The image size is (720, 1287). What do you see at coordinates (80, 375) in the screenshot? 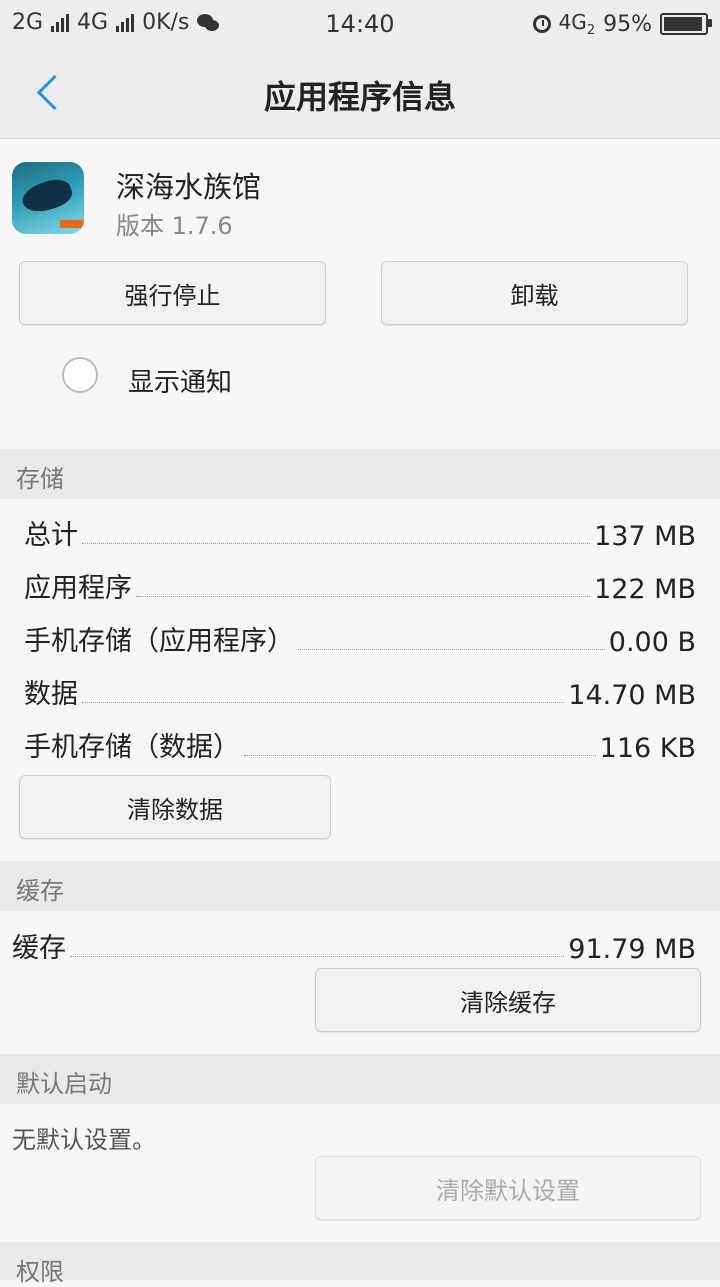
I see `show-notification-radio` at bounding box center [80, 375].